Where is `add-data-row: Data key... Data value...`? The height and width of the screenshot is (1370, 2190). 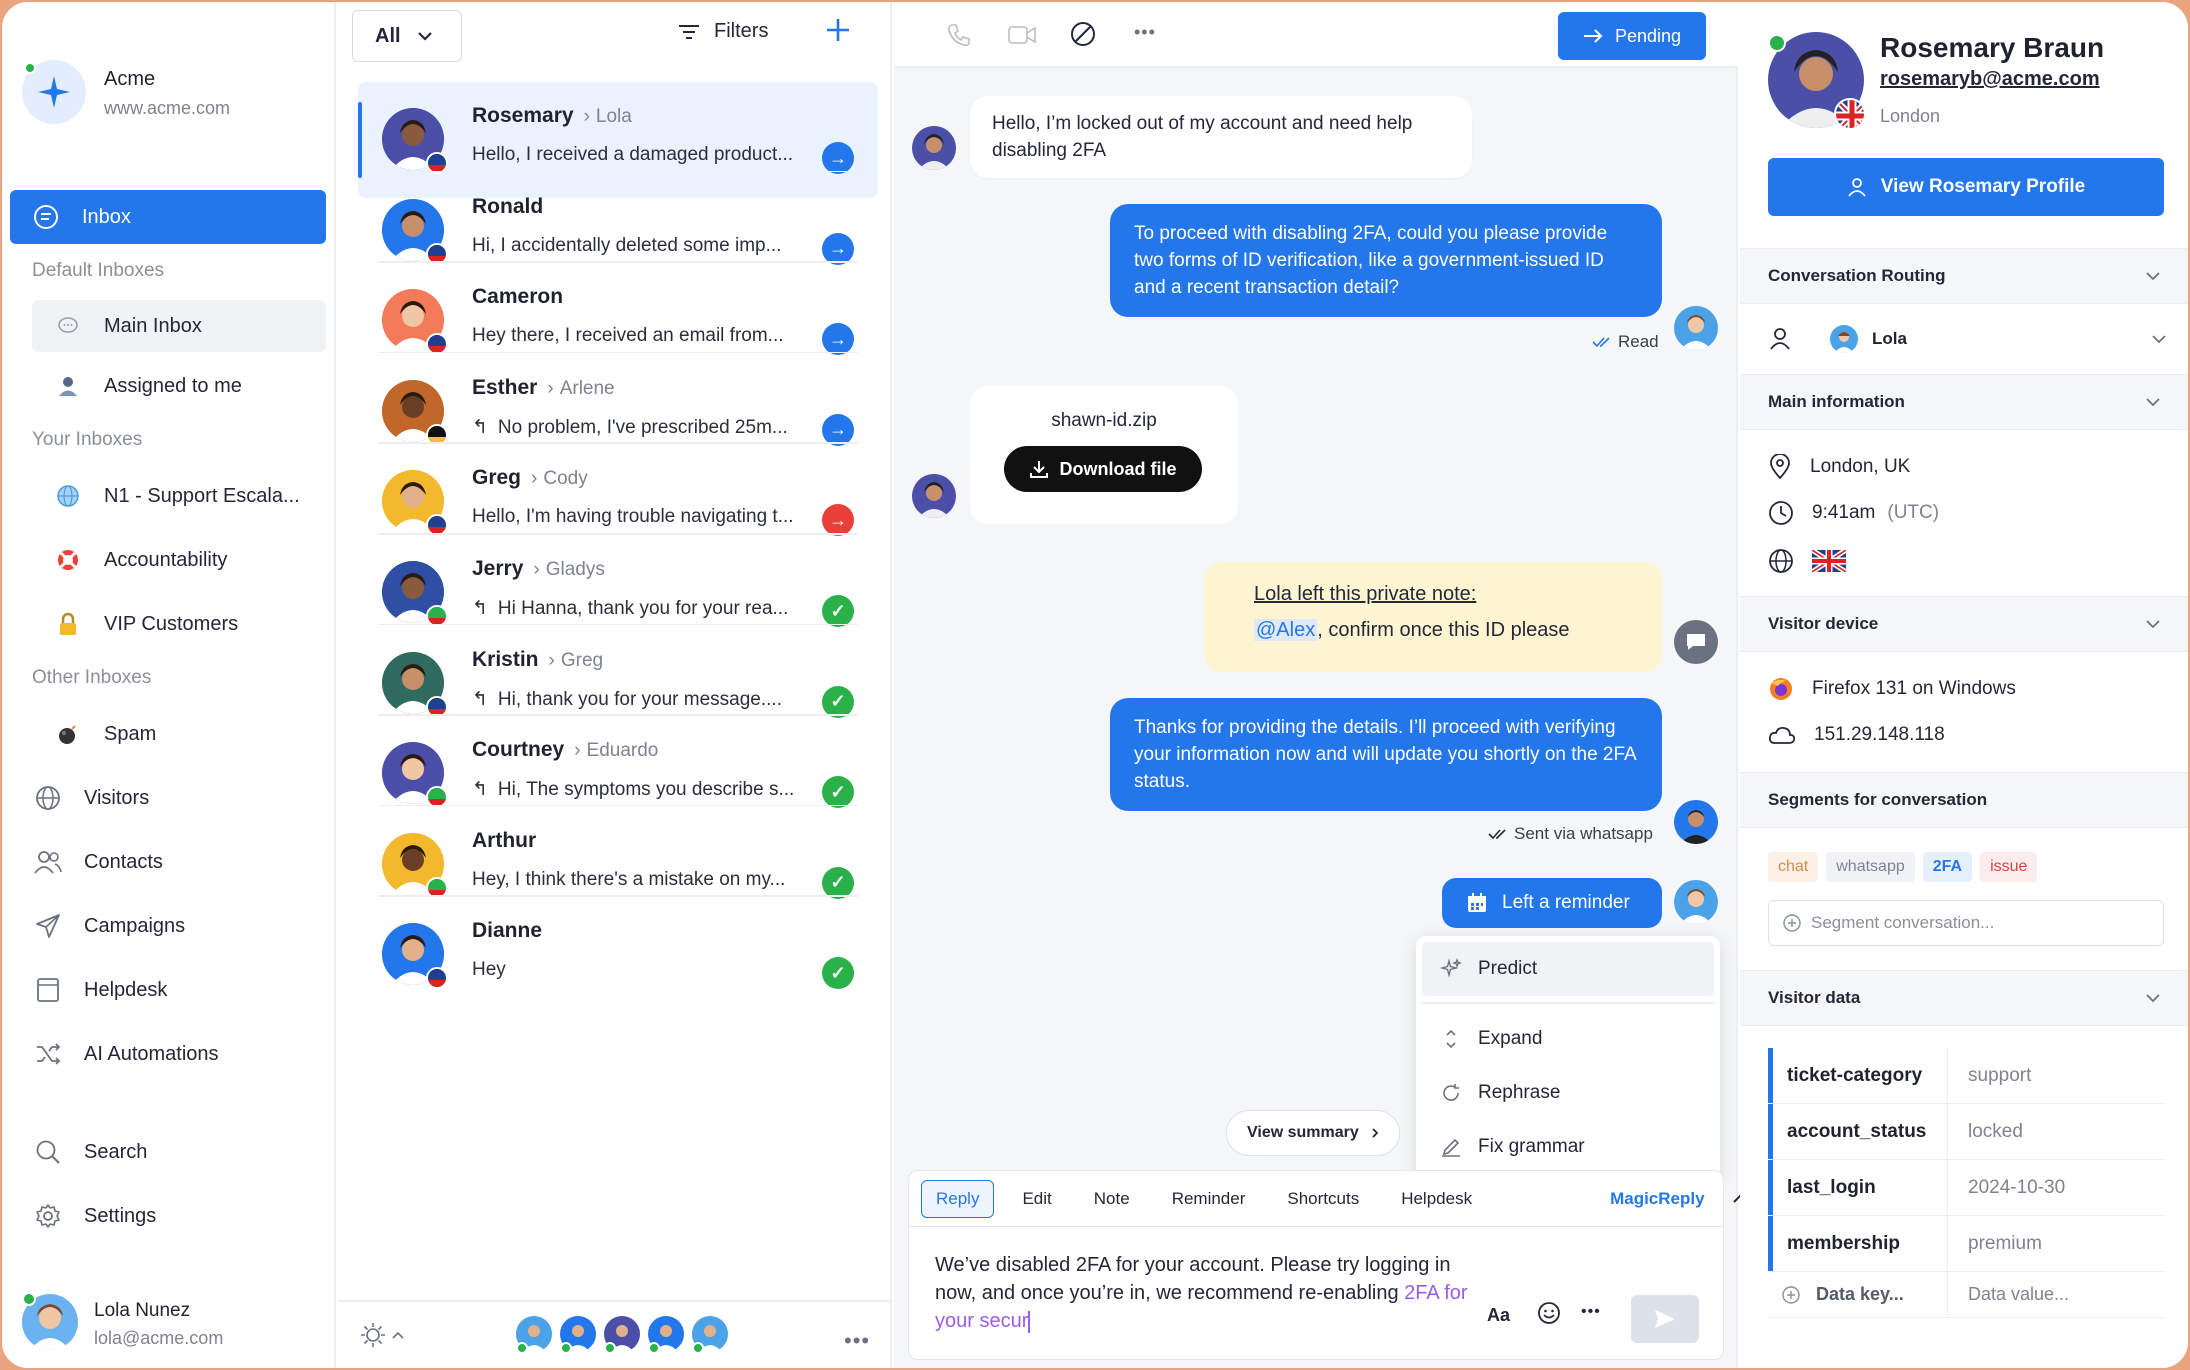 add-data-row: Data key... Data value... is located at coordinates (1966, 1295).